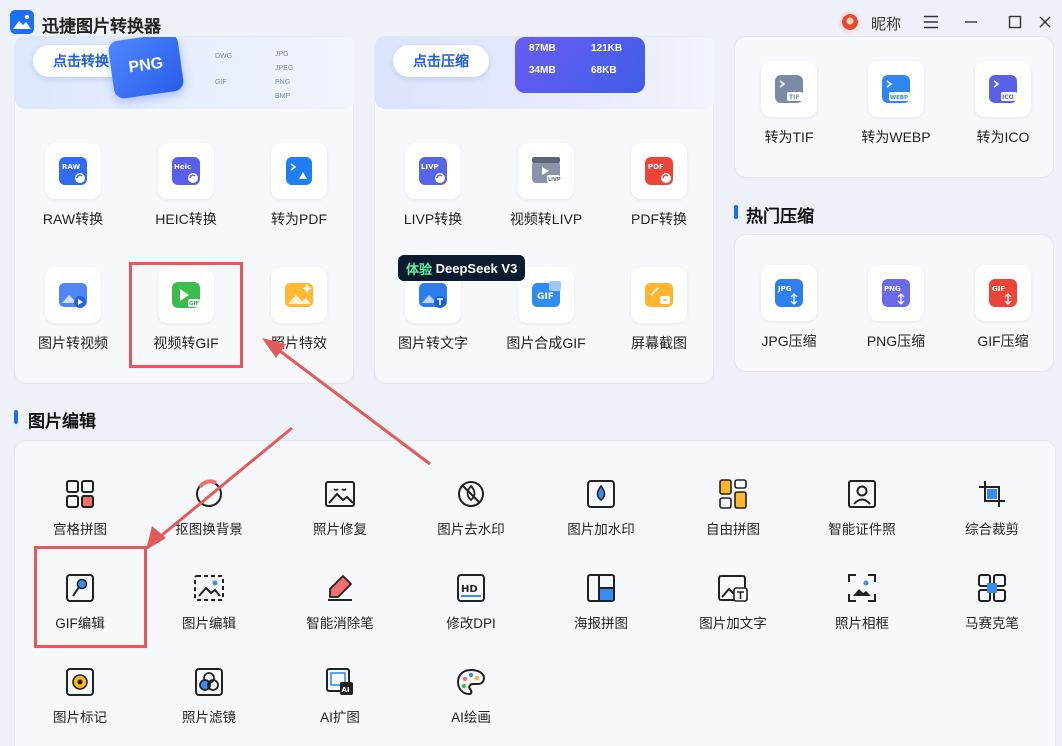 Image resolution: width=1062 pixels, height=746 pixels. Describe the element at coordinates (209, 601) in the screenshot. I see `edit-image: 图片编辑` at that location.